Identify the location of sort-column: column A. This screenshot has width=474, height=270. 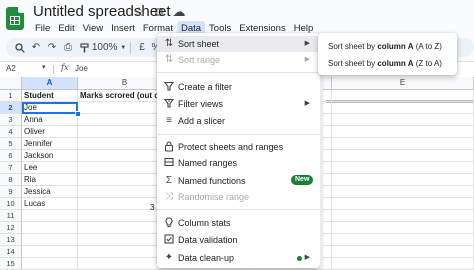
(395, 63).